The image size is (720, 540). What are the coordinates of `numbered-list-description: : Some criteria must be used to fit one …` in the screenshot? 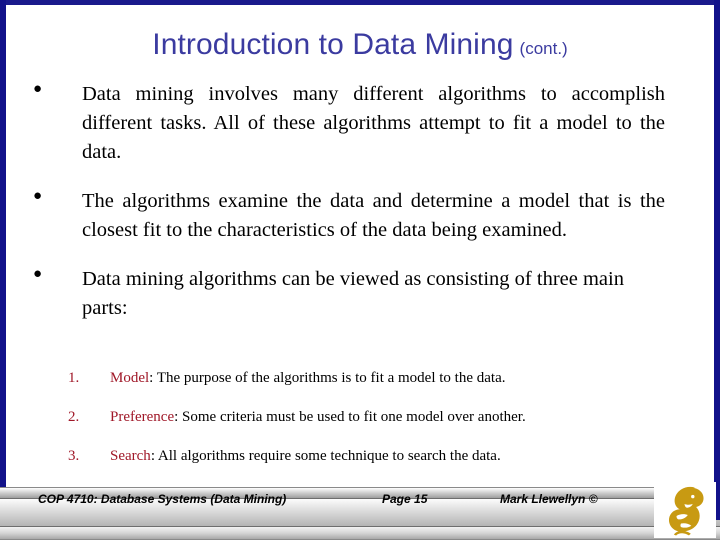 It's located at (350, 417).